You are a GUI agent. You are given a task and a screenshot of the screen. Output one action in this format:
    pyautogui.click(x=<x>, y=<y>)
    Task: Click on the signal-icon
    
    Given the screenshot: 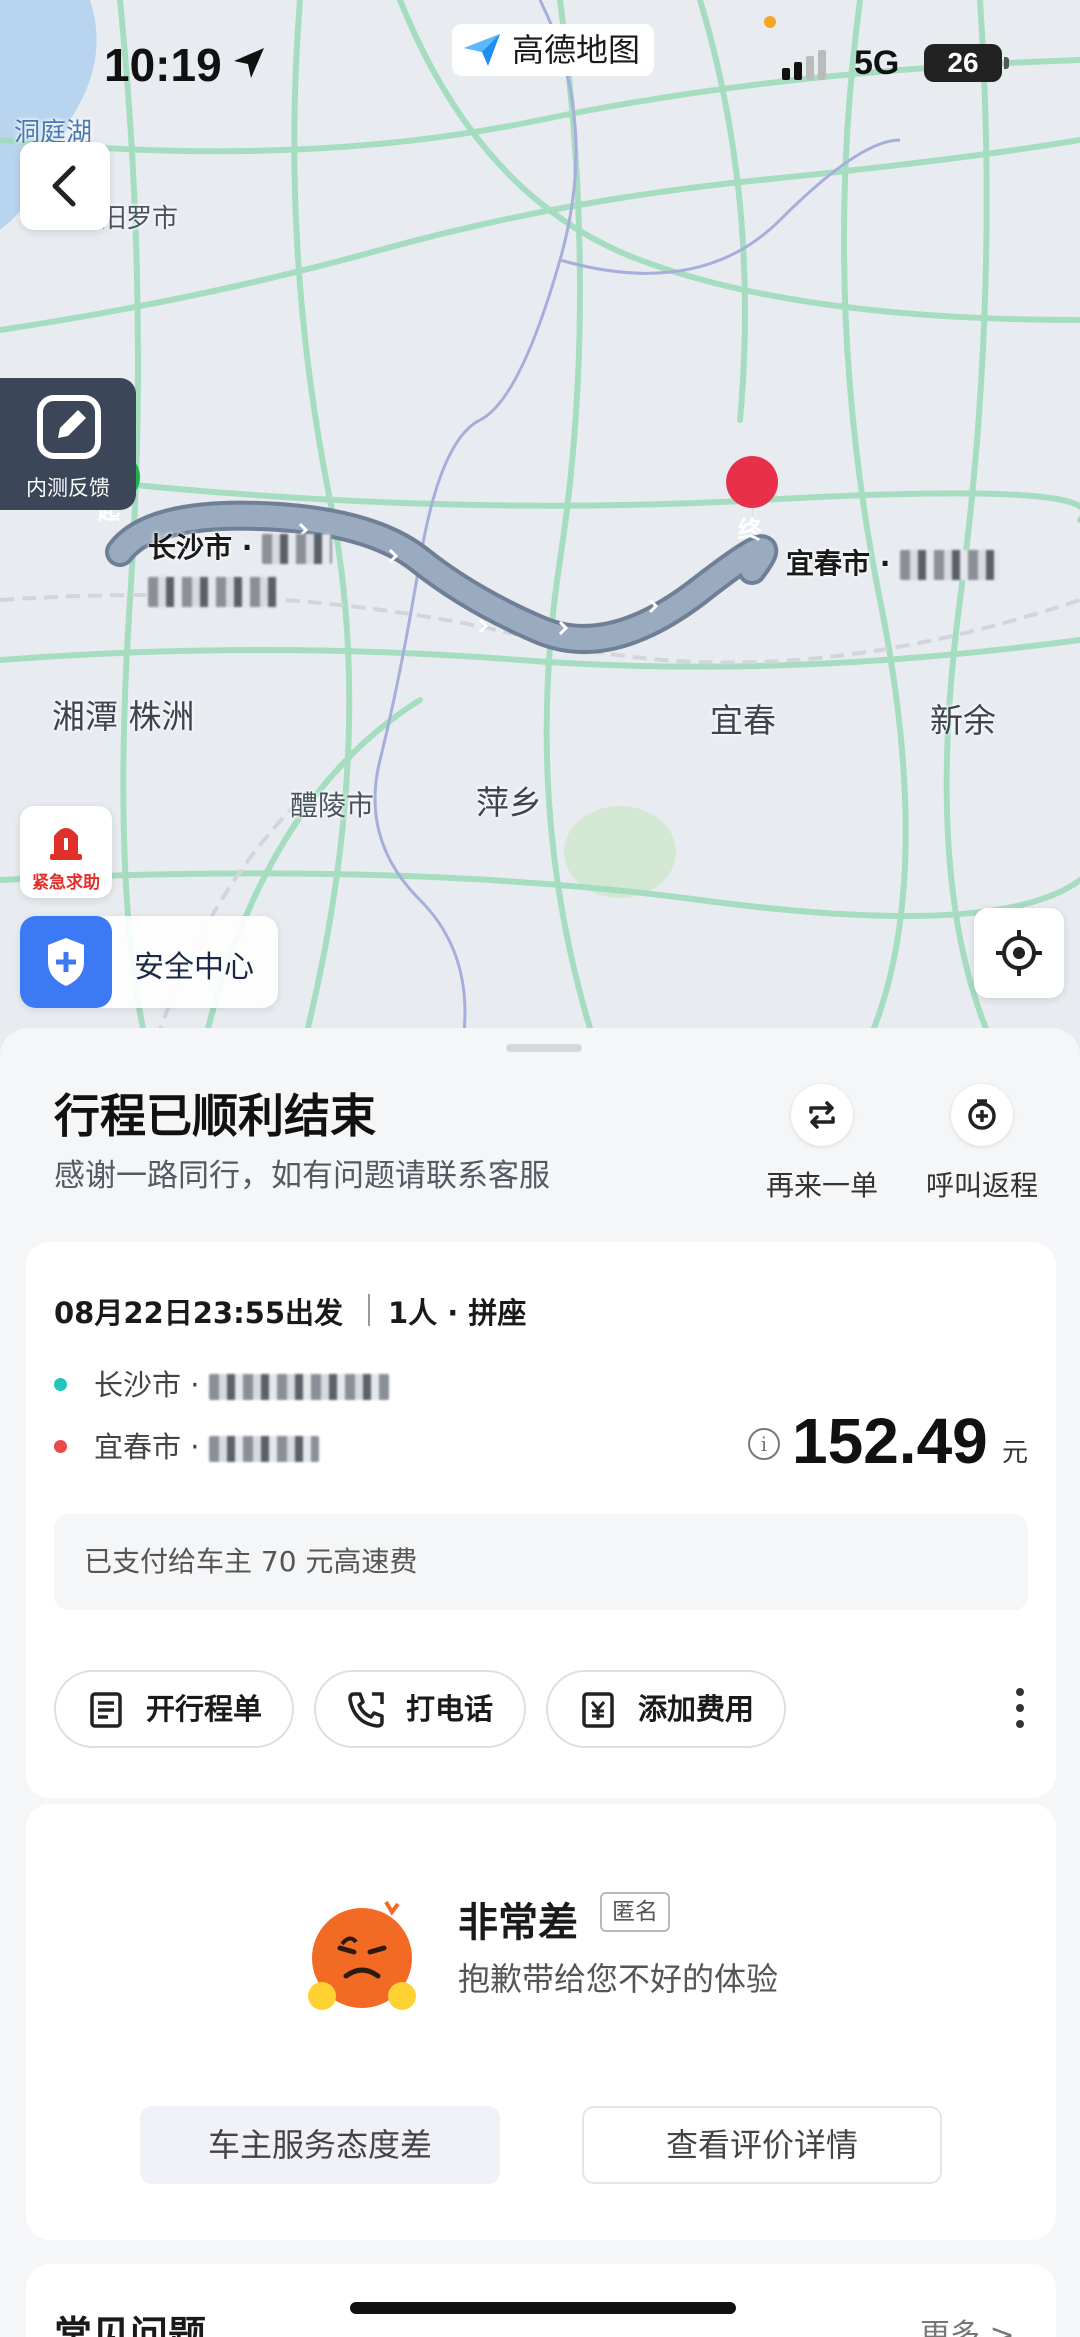 What is the action you would take?
    pyautogui.click(x=804, y=65)
    